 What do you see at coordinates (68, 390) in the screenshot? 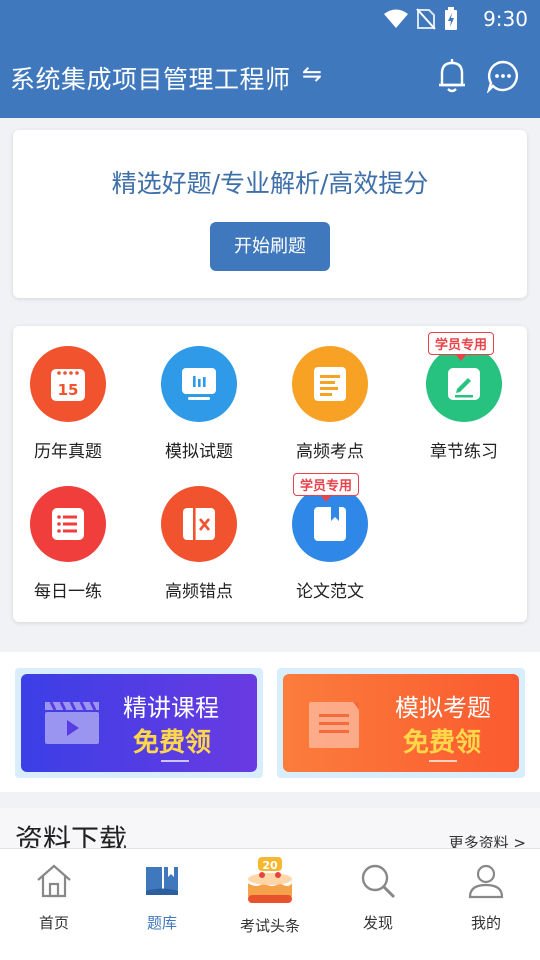
I see `calendar-icon-text: 15` at bounding box center [68, 390].